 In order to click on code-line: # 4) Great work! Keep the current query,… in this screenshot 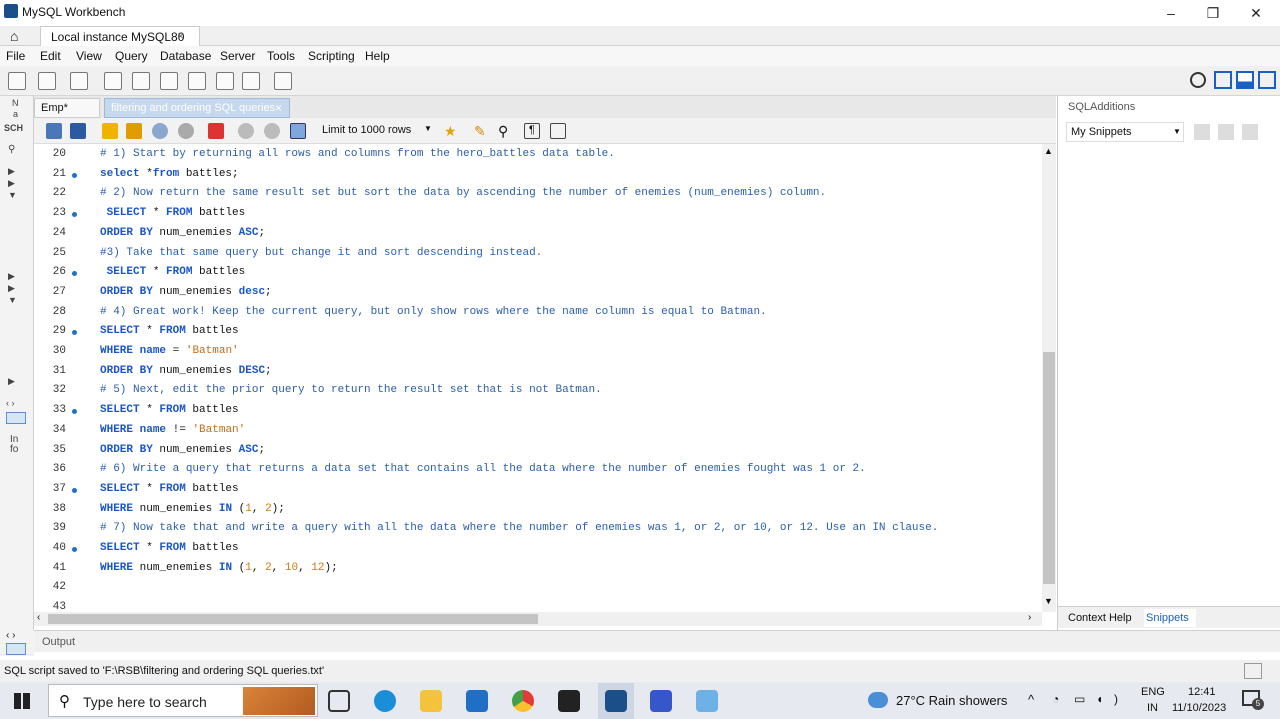, I will do `click(433, 312)`.